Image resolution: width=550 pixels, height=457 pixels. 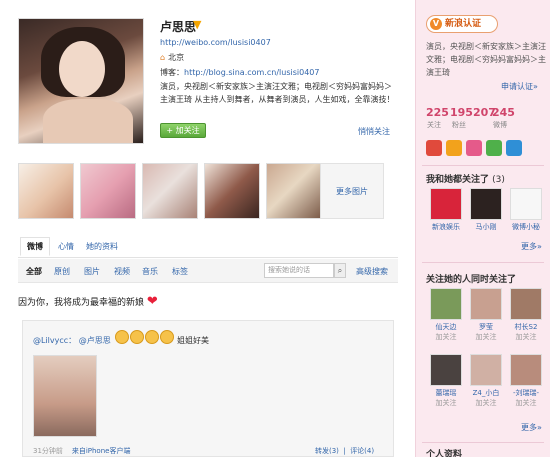 I want to click on suggested-user-name: Z4_小白, so click(x=486, y=393).